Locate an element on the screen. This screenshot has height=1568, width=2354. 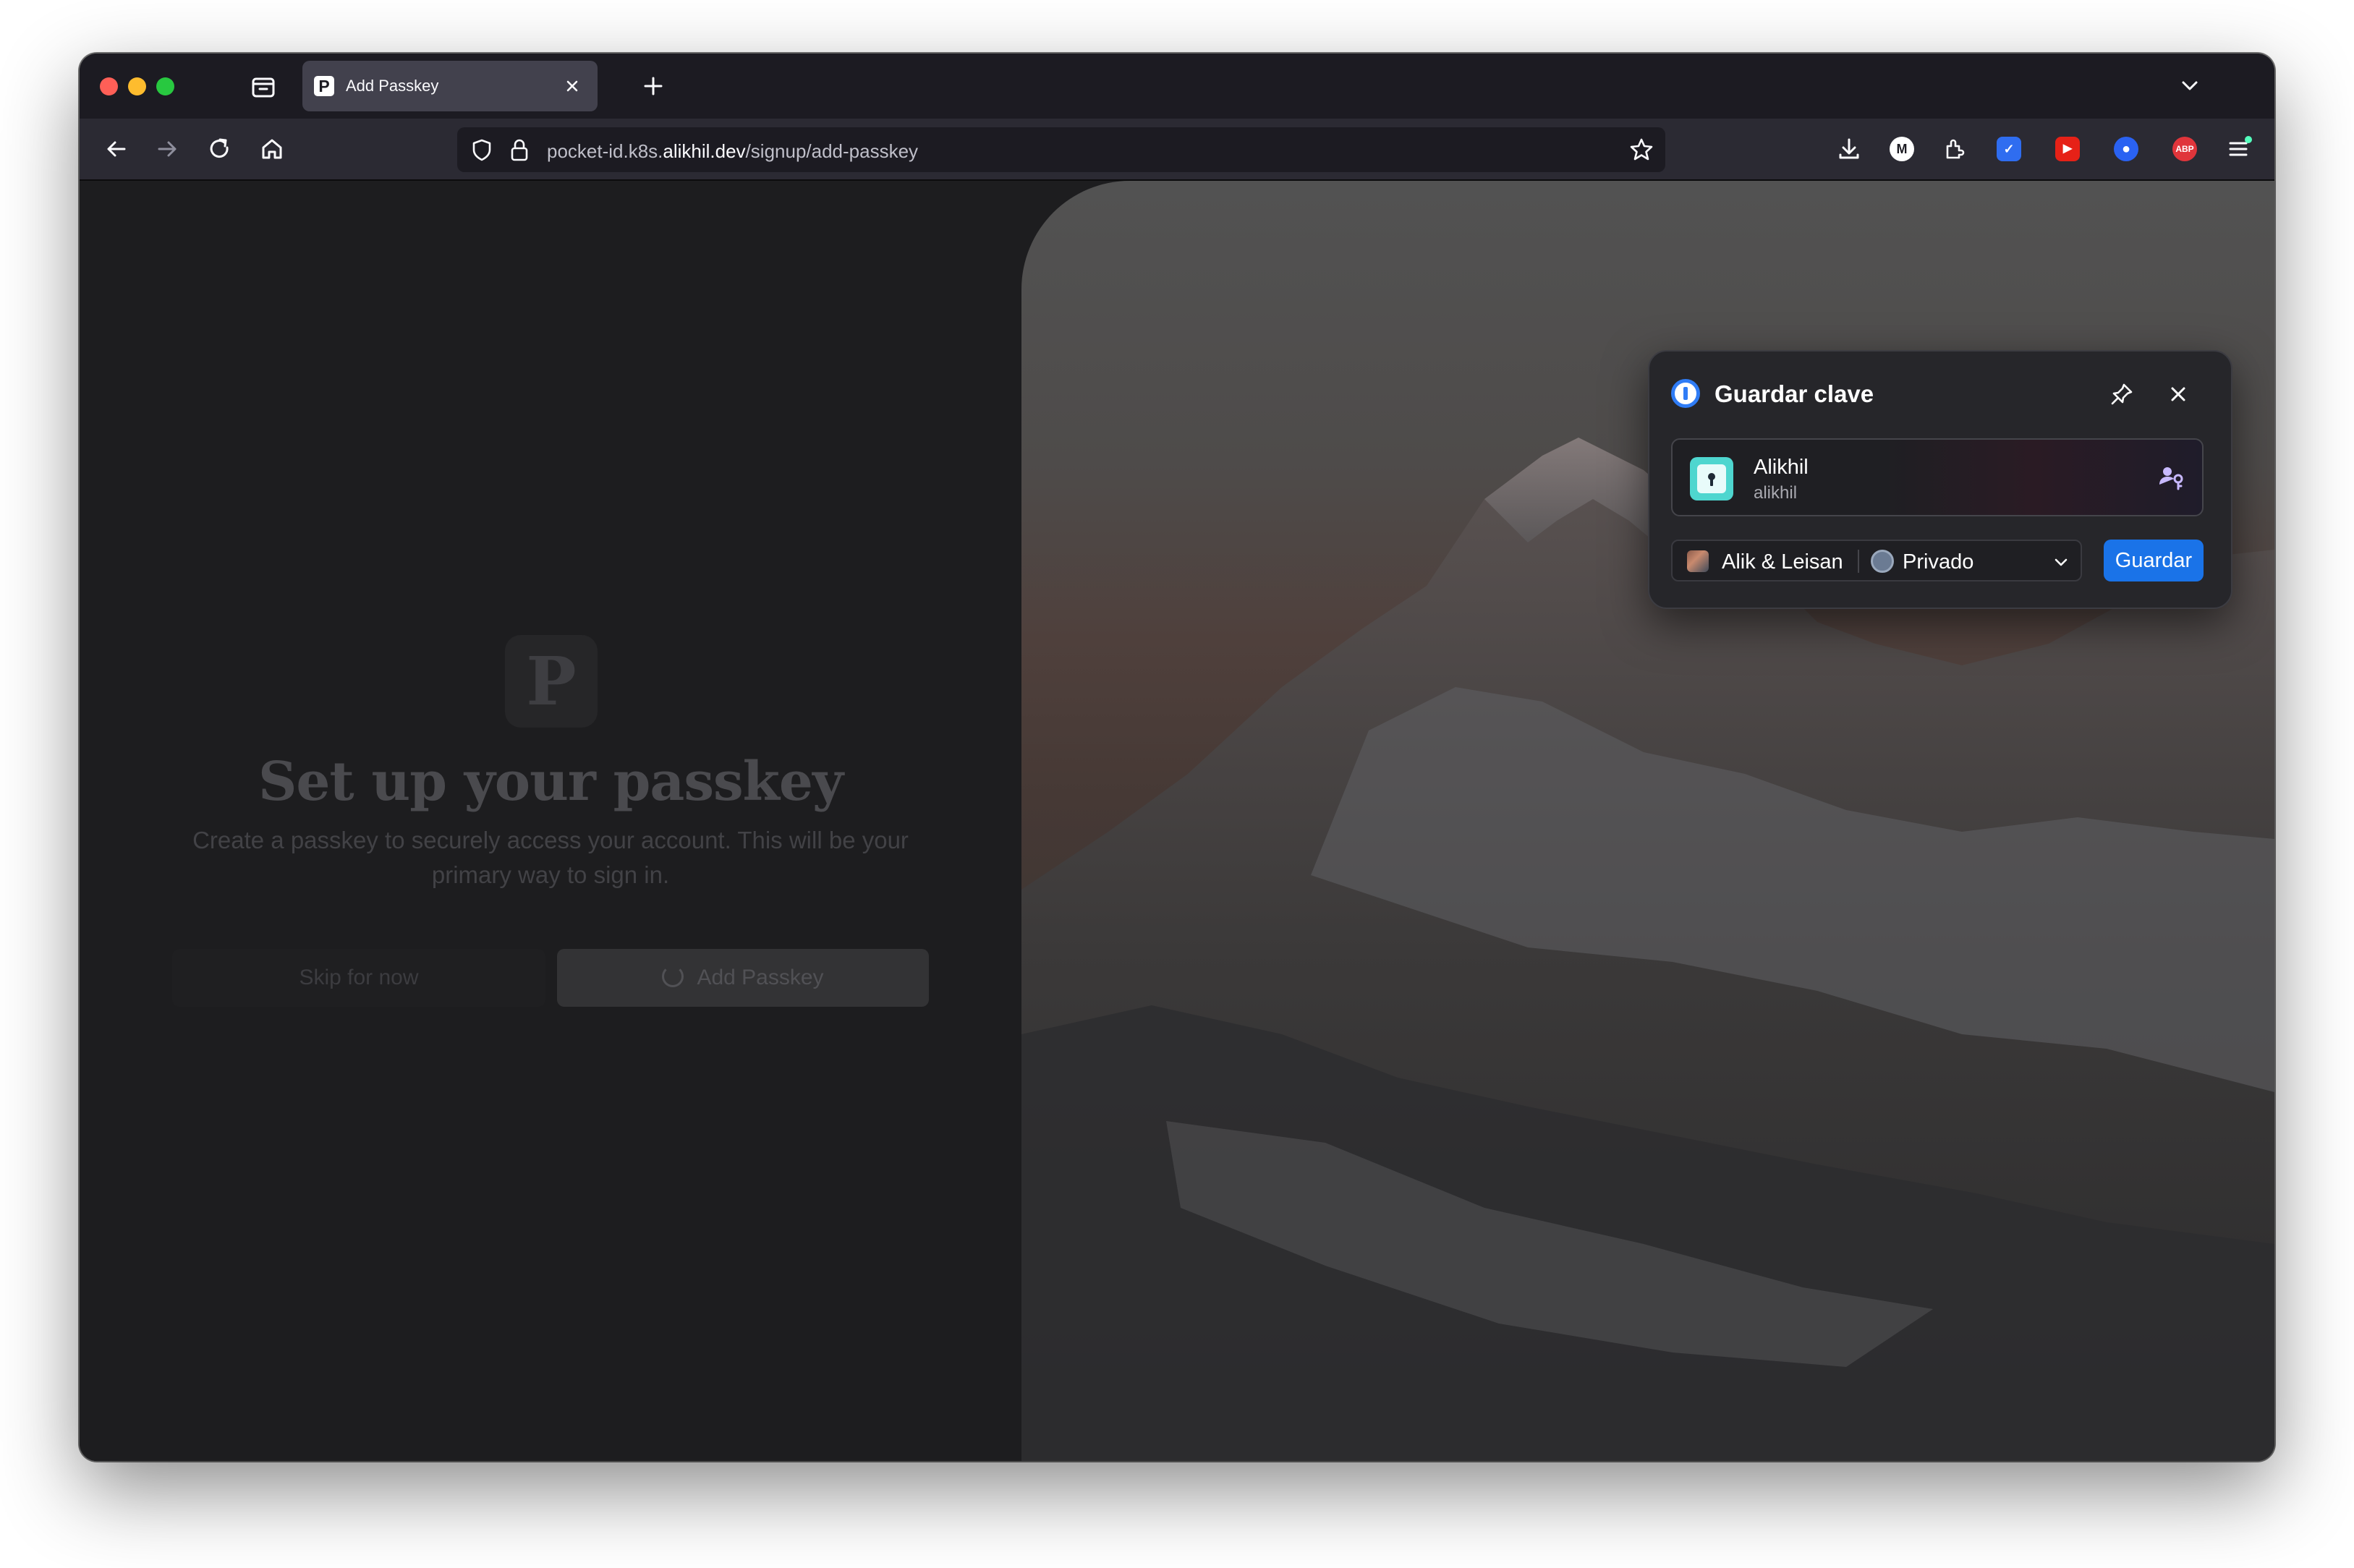
abp-extension-icon: ABP is located at coordinates (2184, 149).